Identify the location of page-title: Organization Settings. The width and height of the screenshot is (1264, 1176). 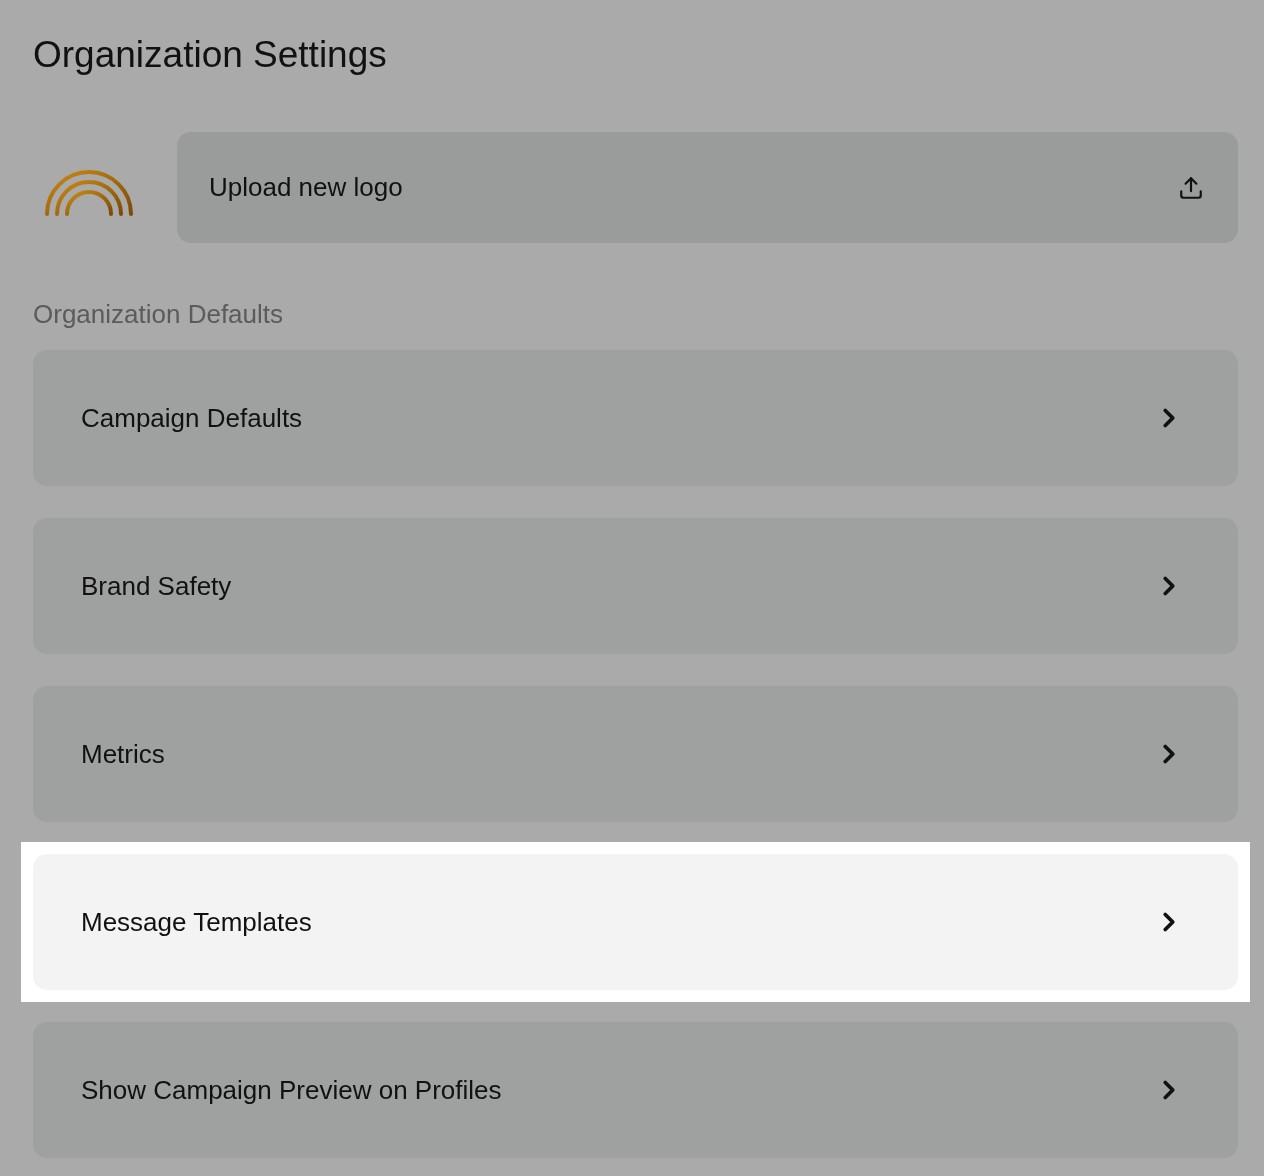
(210, 55).